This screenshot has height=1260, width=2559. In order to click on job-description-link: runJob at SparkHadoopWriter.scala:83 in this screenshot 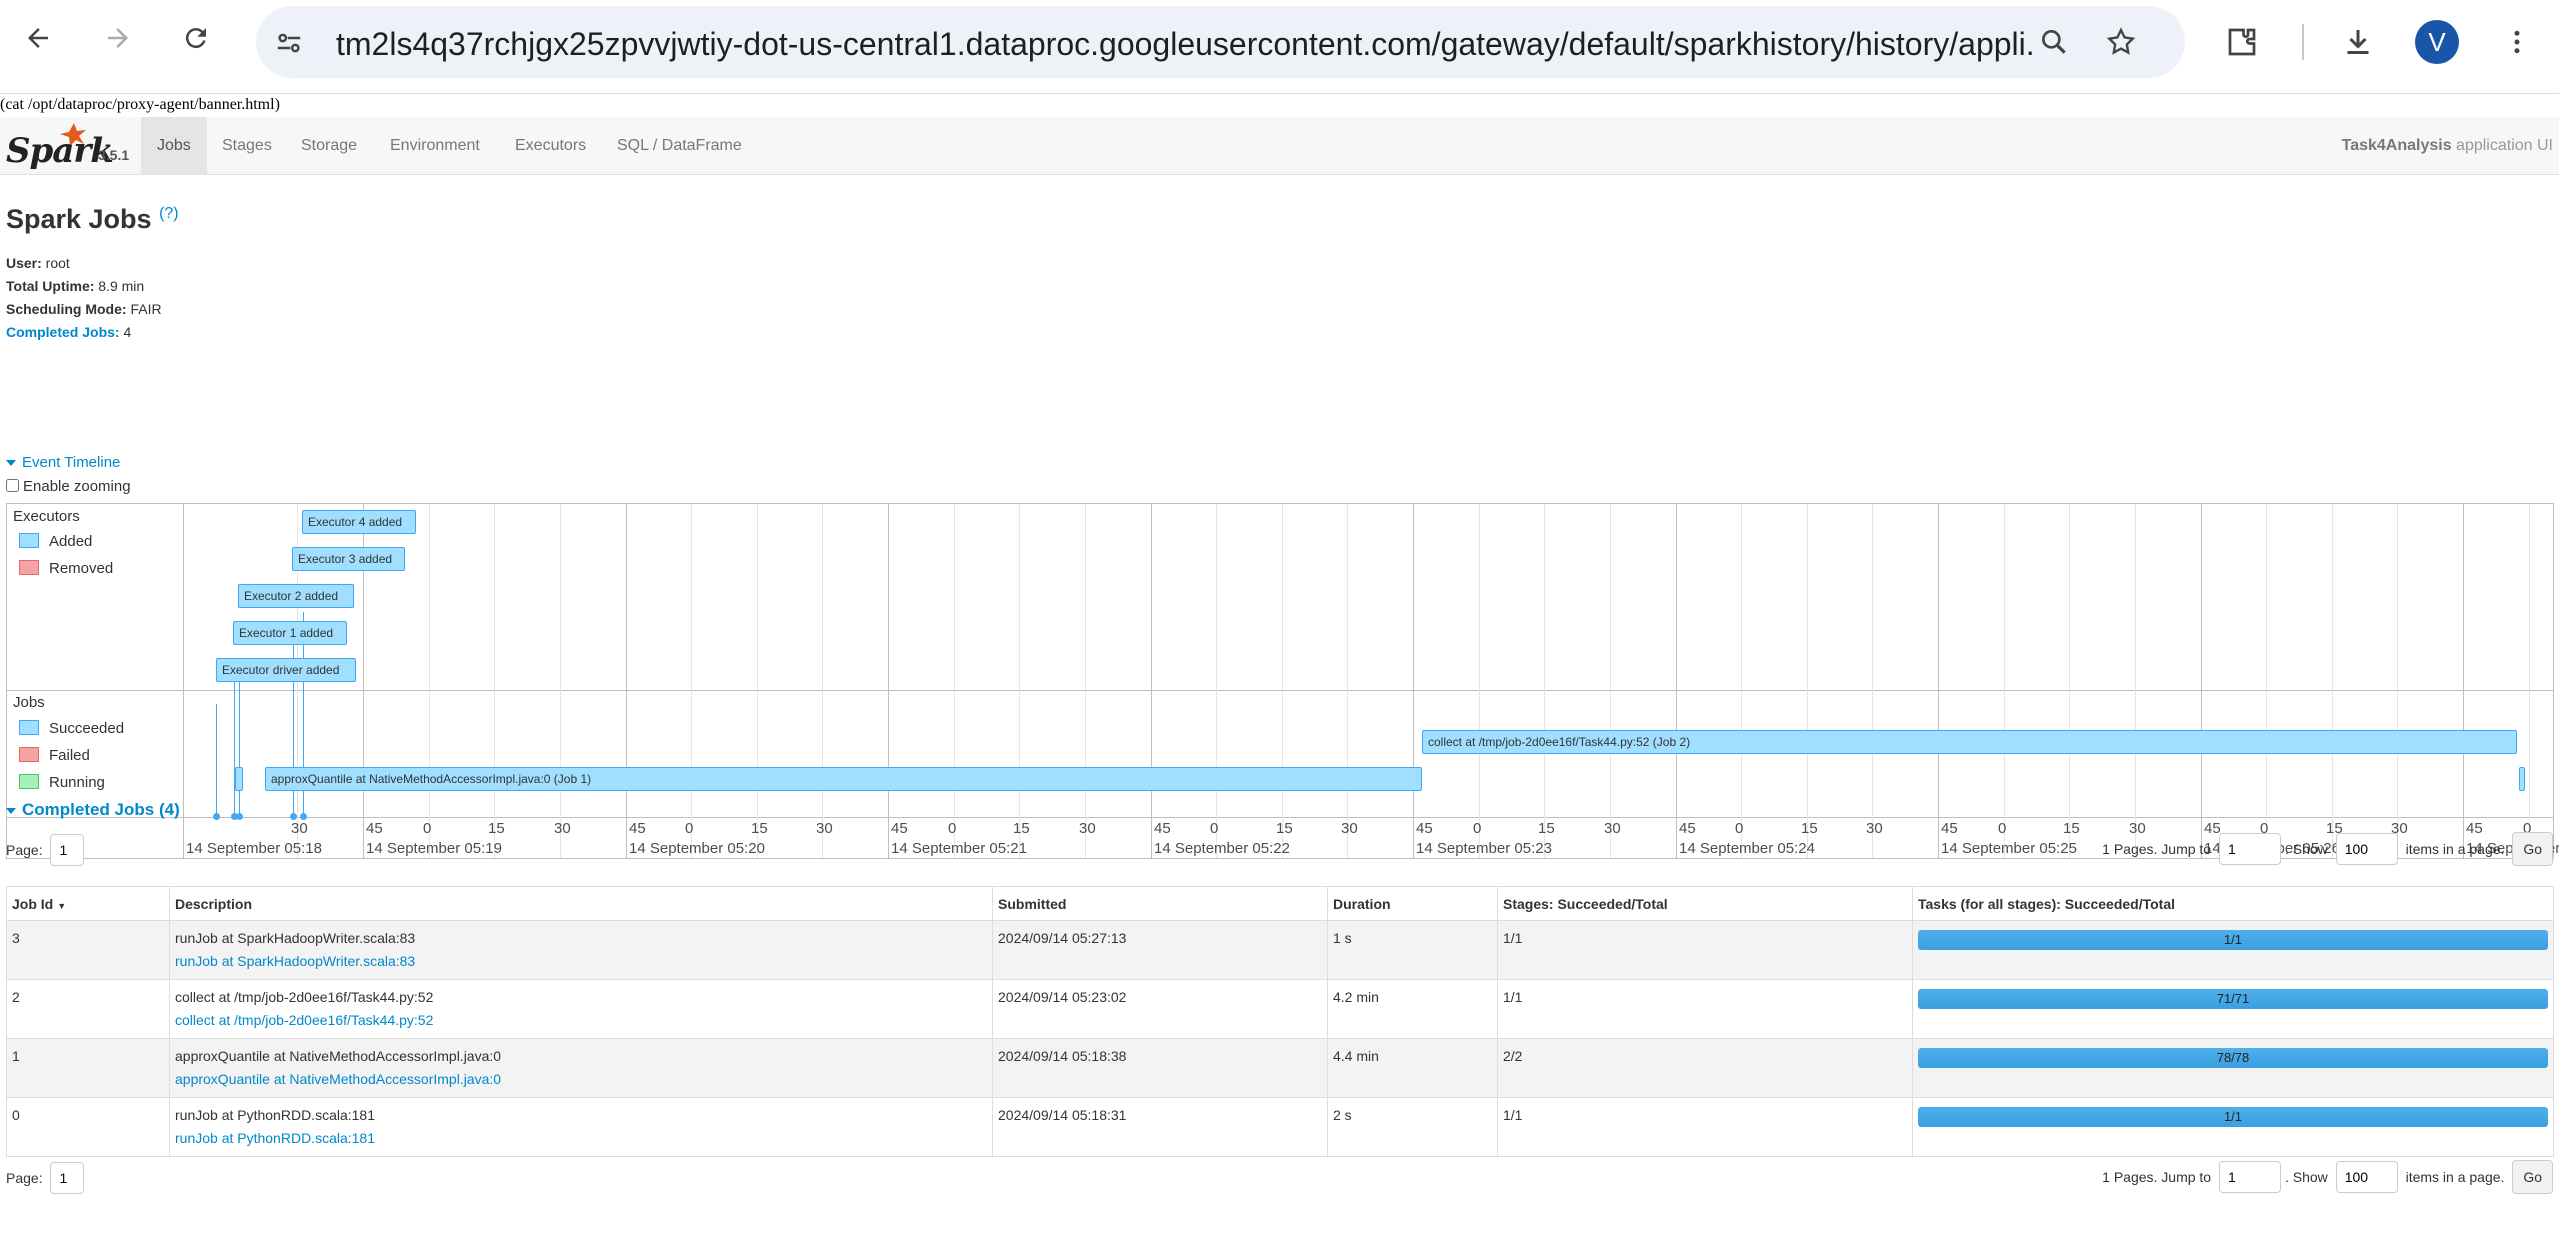, I will do `click(581, 961)`.